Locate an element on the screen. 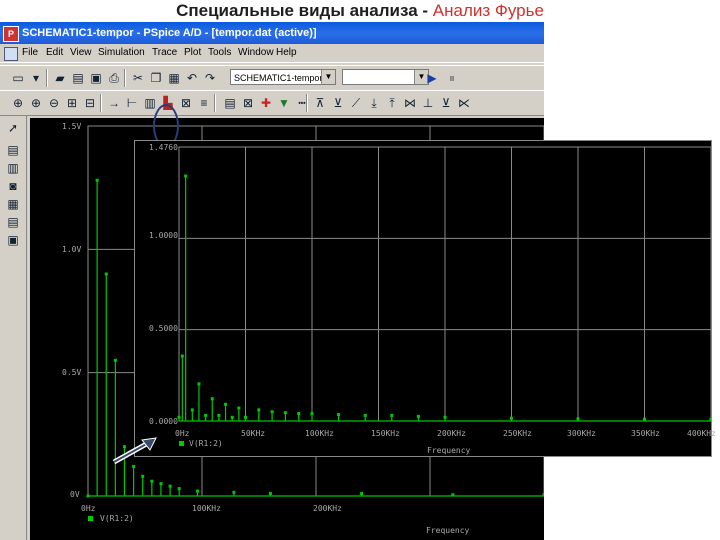 Image resolution: width=720 pixels, height=540 pixels. previous-transition-icon: ⋉ is located at coordinates (464, 103).